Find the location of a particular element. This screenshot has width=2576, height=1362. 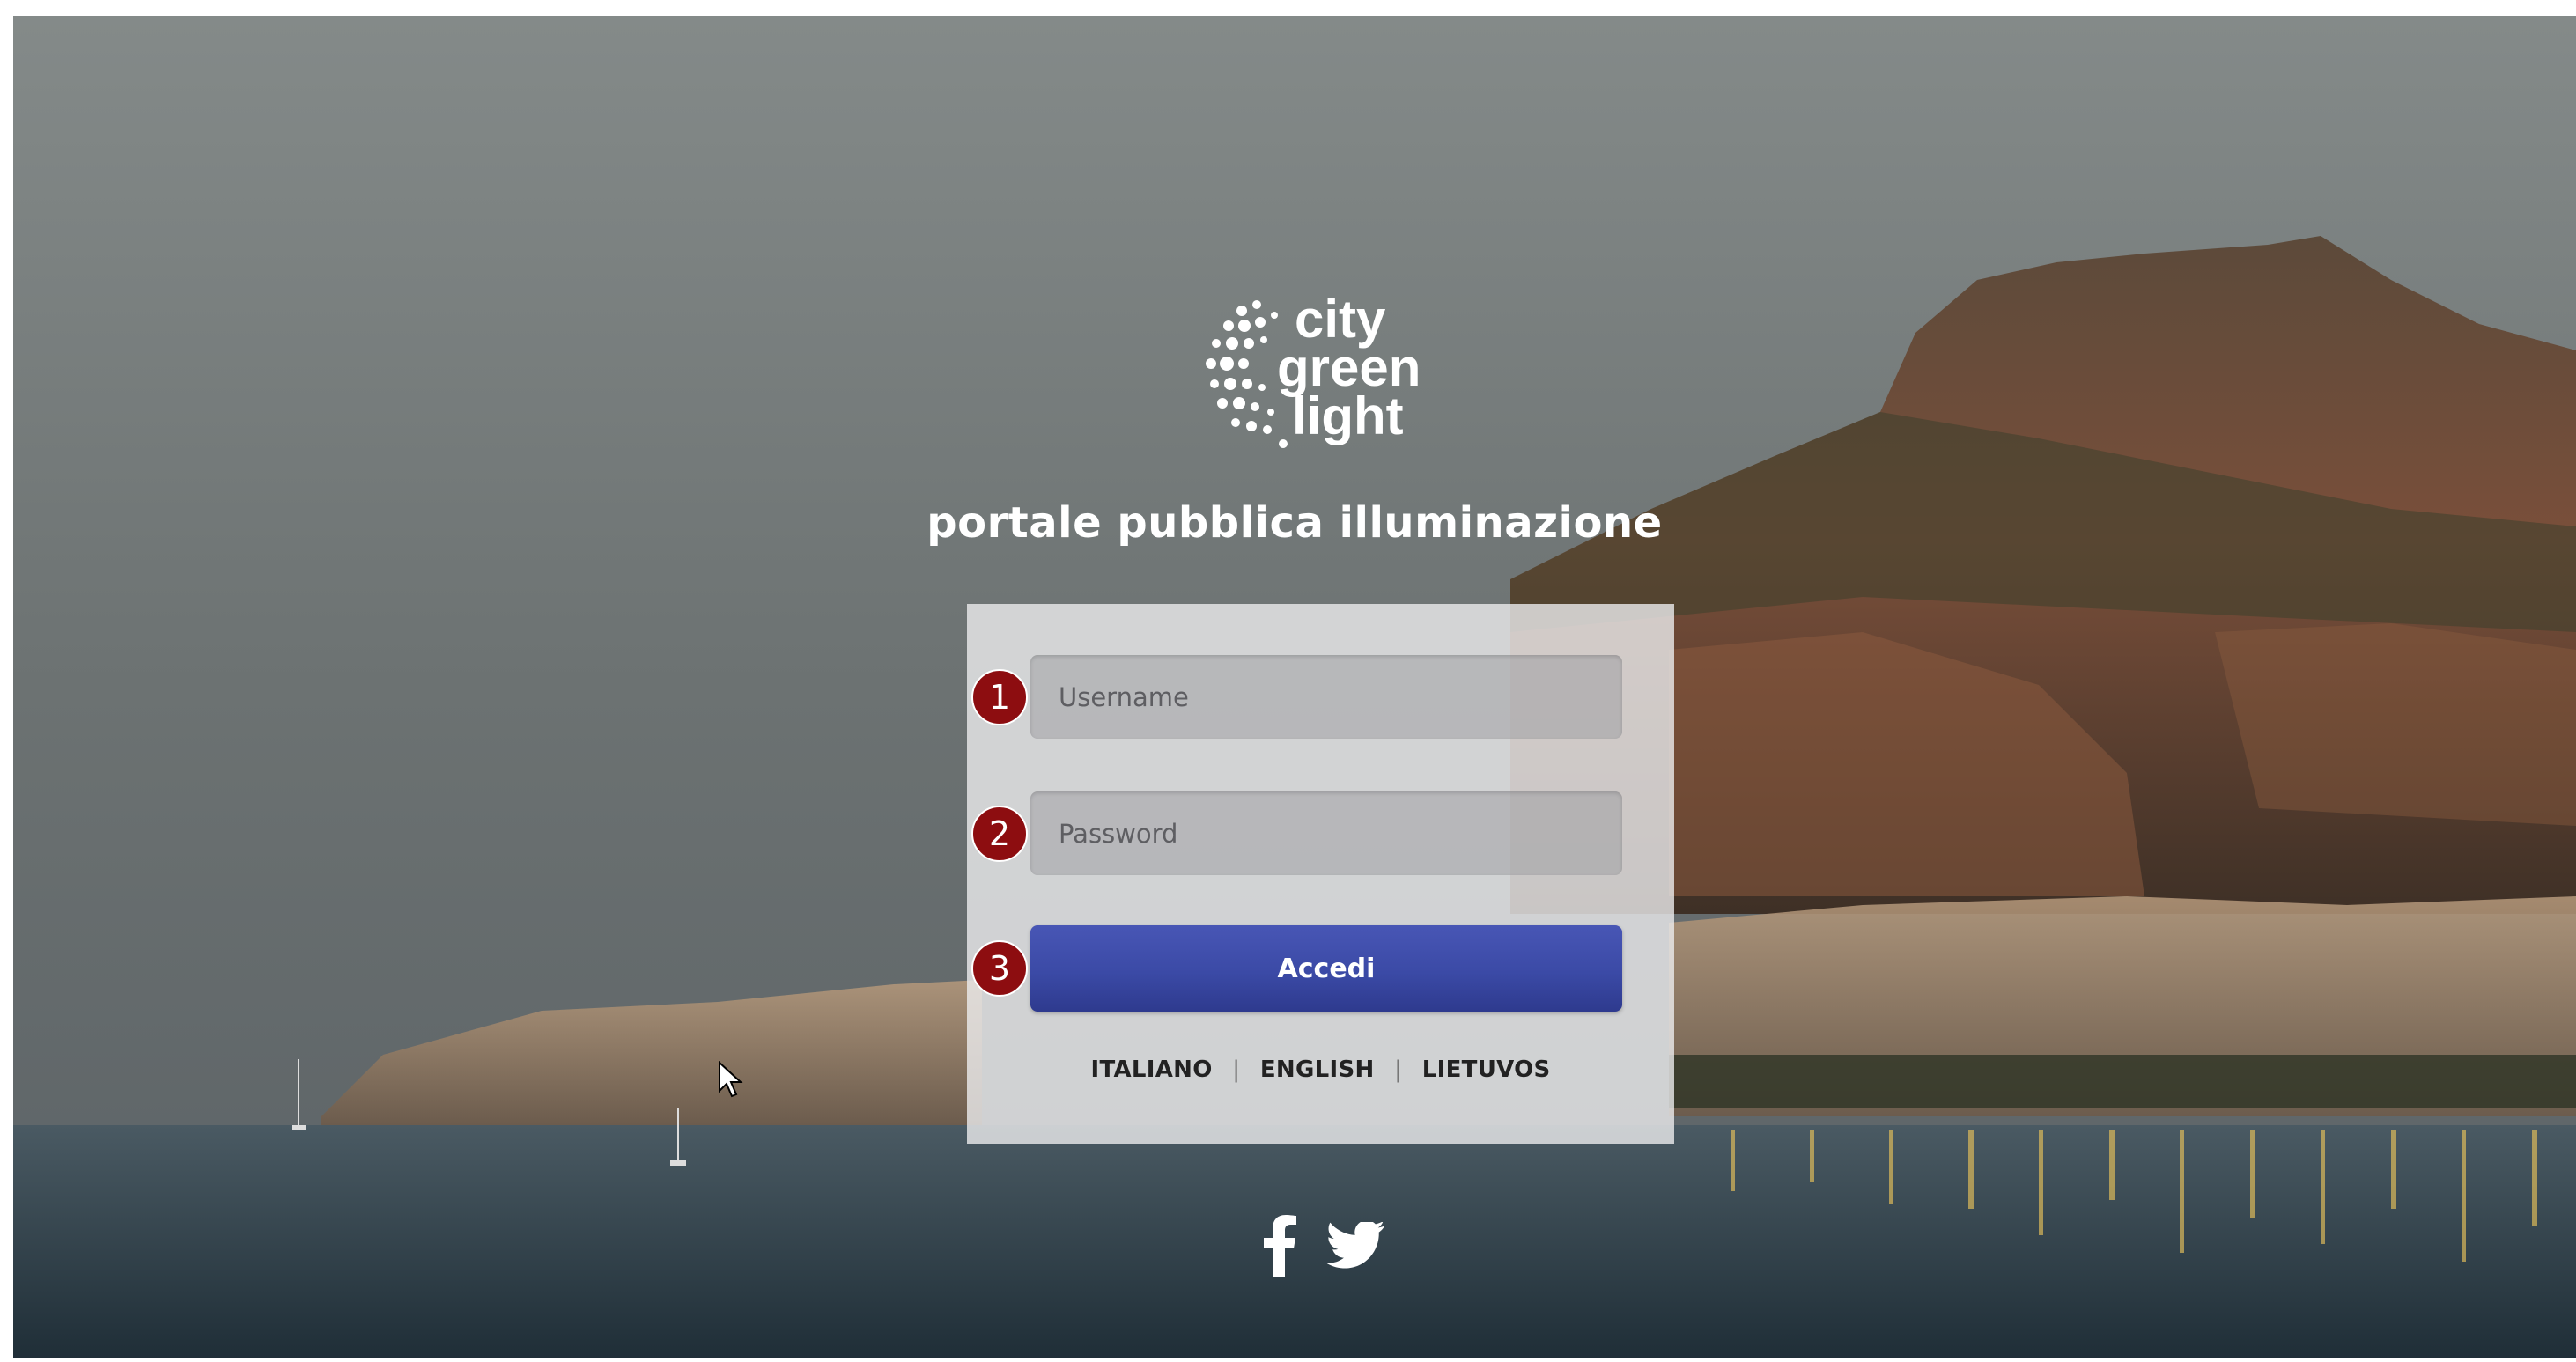

password-field-wrapper is located at coordinates (1326, 833).